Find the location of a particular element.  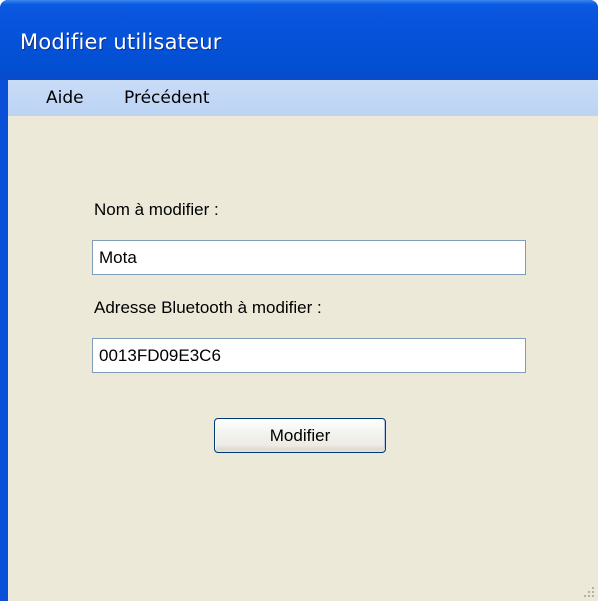

bluetooth-address-label: Adresse Bluetooth à modifier : is located at coordinates (208, 307).